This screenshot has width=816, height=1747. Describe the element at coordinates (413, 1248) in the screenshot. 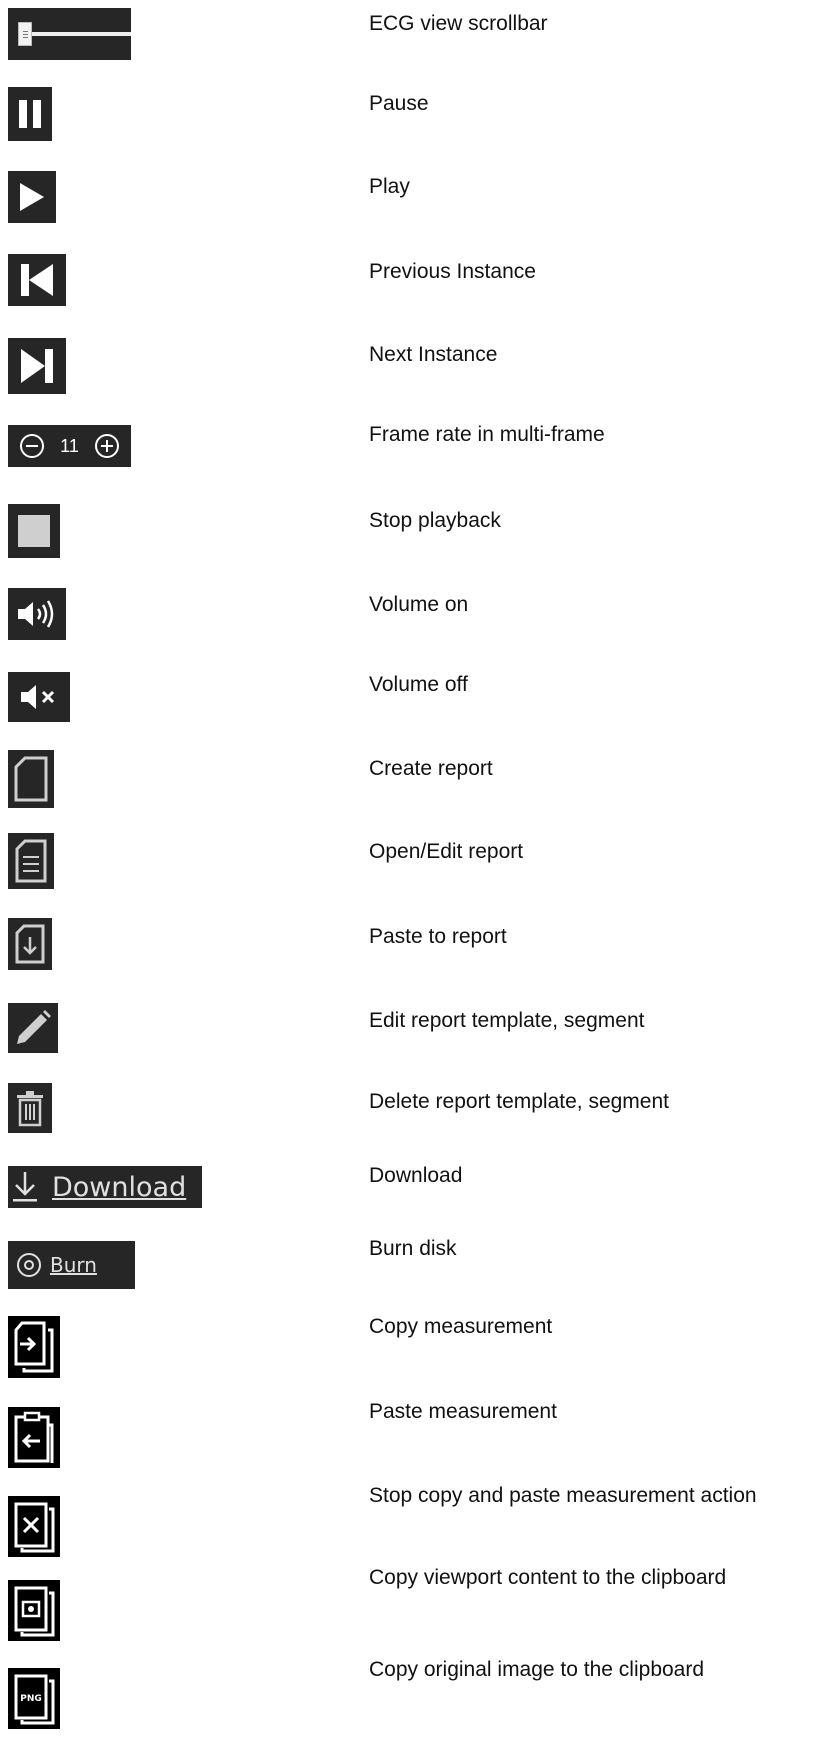

I see `legend-label: Burn disk` at that location.